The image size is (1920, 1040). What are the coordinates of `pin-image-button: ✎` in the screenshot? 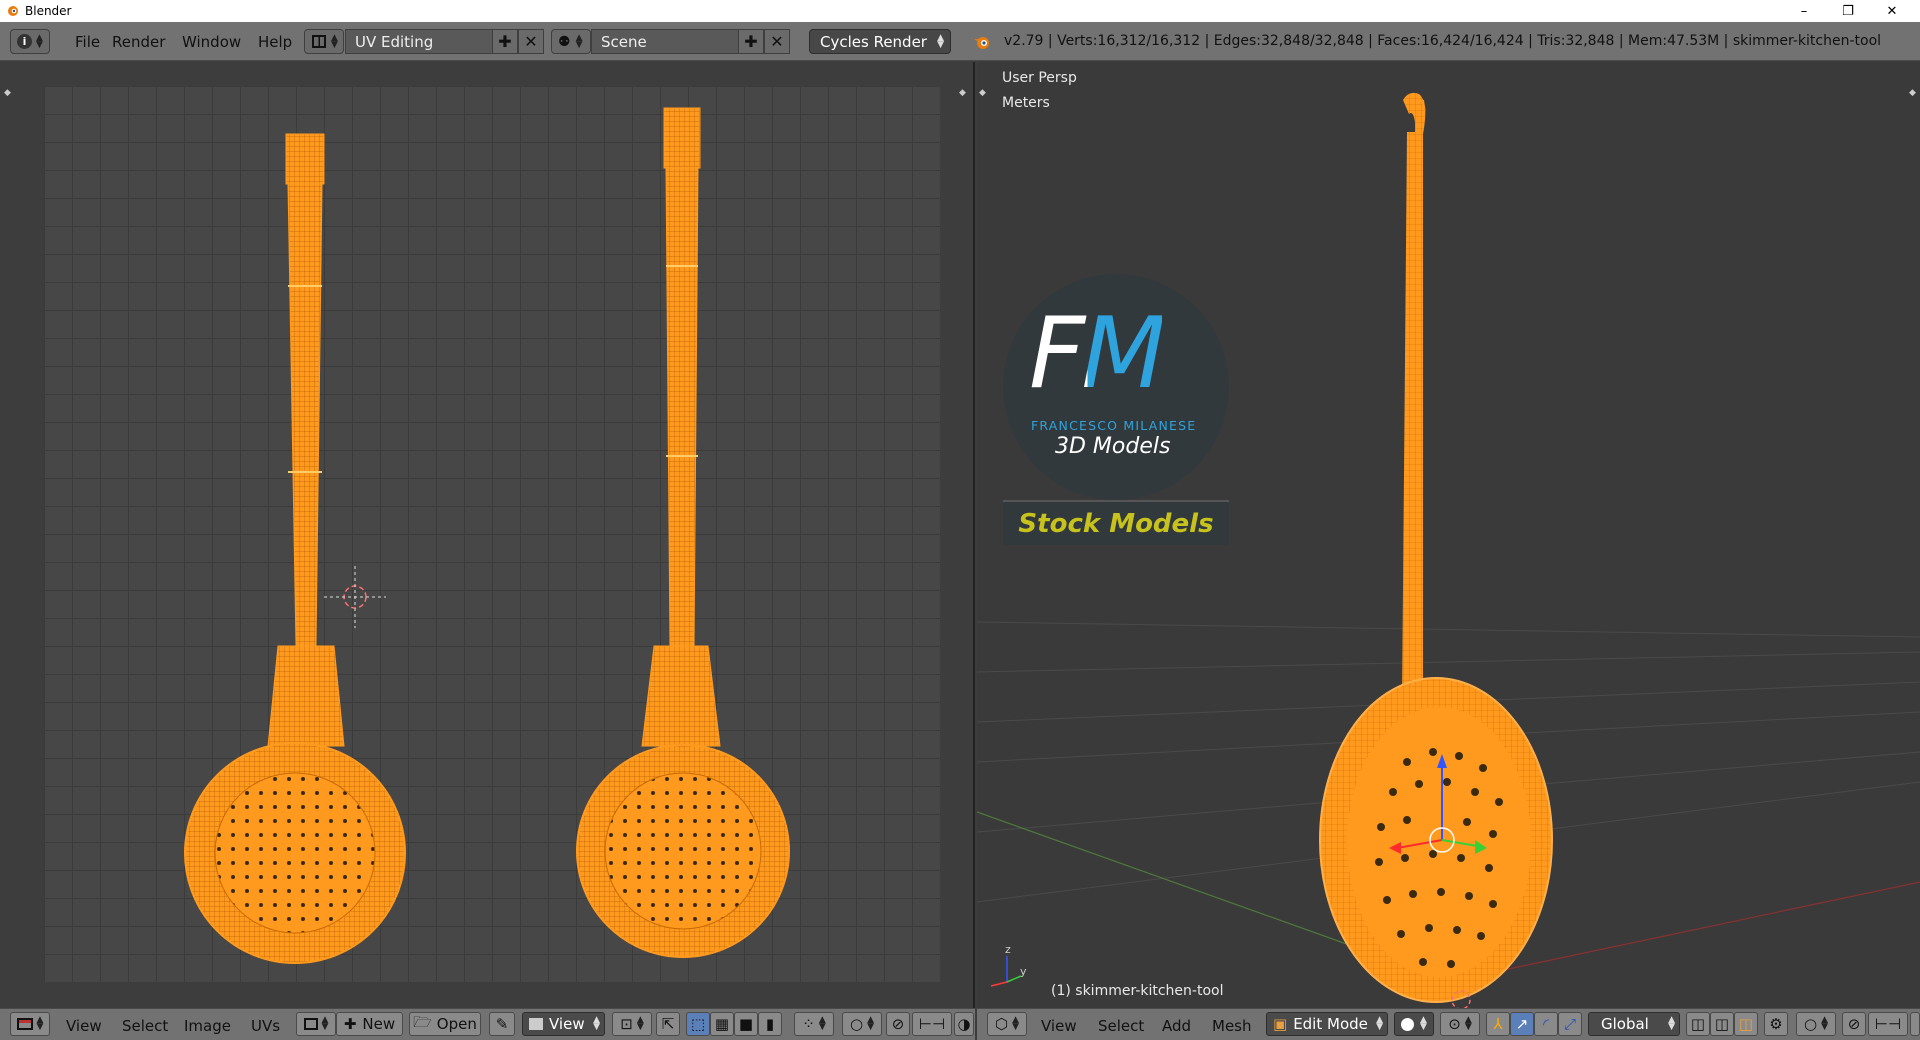 It's located at (502, 1024).